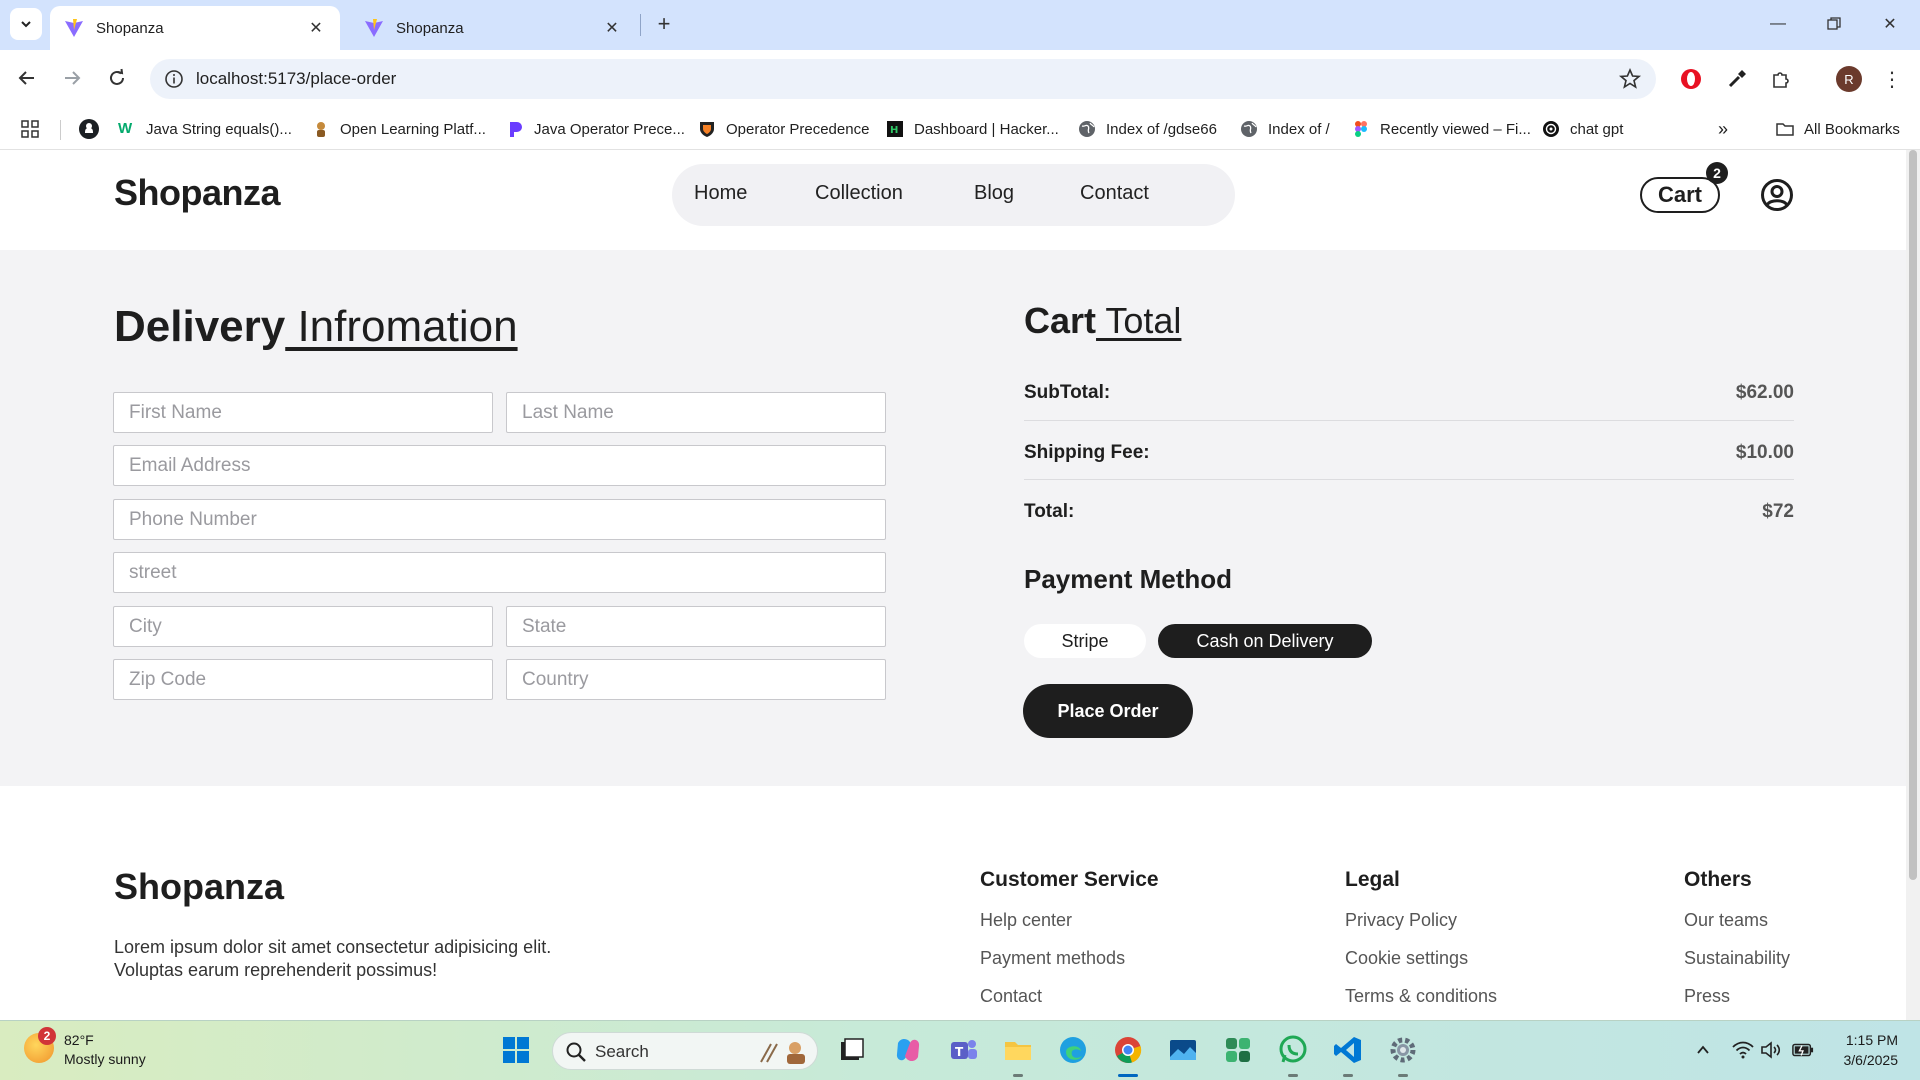 The width and height of the screenshot is (1920, 1080). What do you see at coordinates (696, 626) in the screenshot?
I see `state-input` at bounding box center [696, 626].